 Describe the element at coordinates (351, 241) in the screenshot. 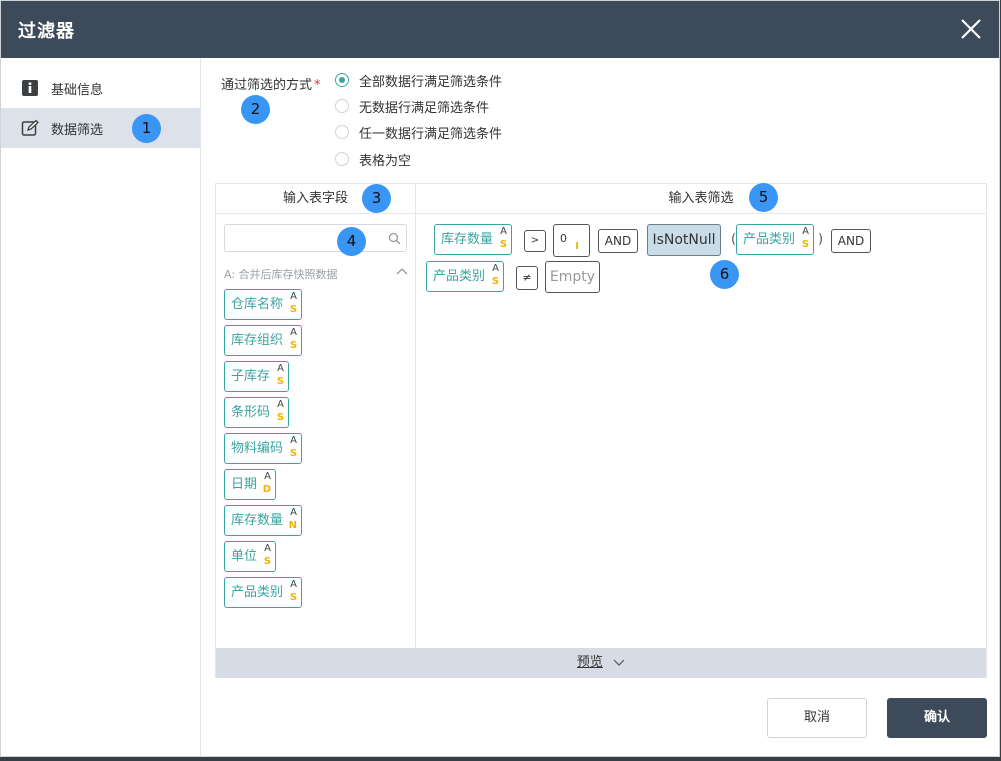

I see `annotation-marker-4: 4` at that location.